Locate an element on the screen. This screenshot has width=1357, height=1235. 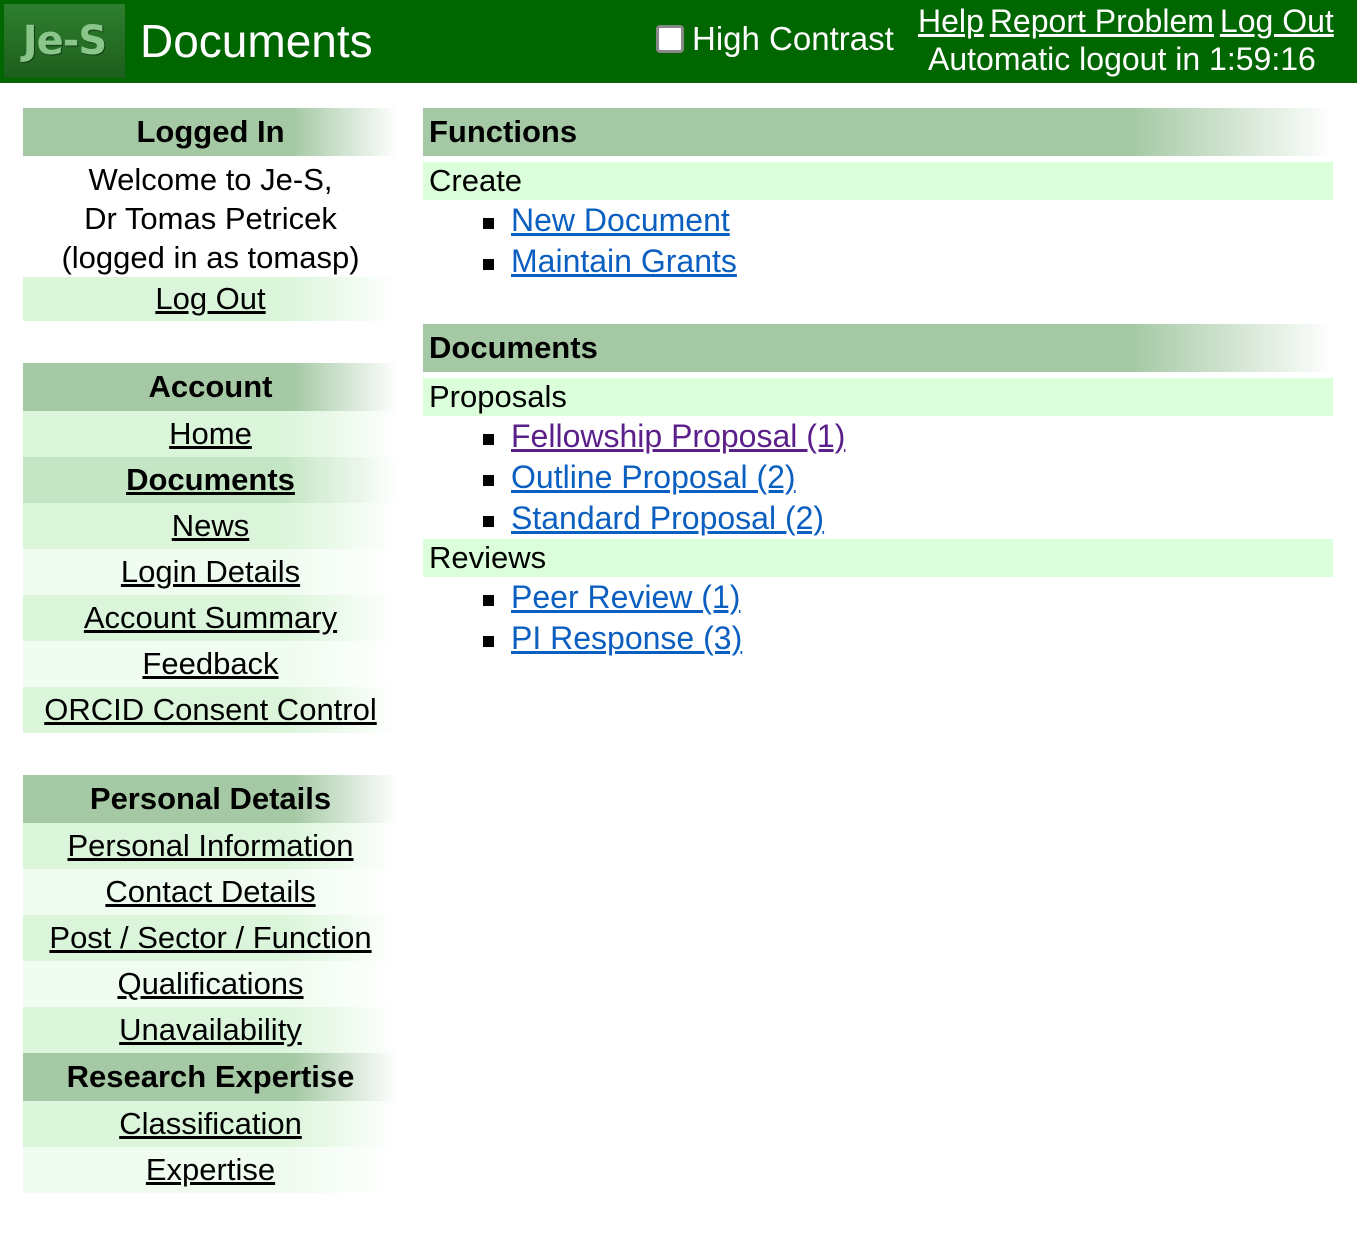
high-contrast-label: High Contrast is located at coordinates (793, 38).